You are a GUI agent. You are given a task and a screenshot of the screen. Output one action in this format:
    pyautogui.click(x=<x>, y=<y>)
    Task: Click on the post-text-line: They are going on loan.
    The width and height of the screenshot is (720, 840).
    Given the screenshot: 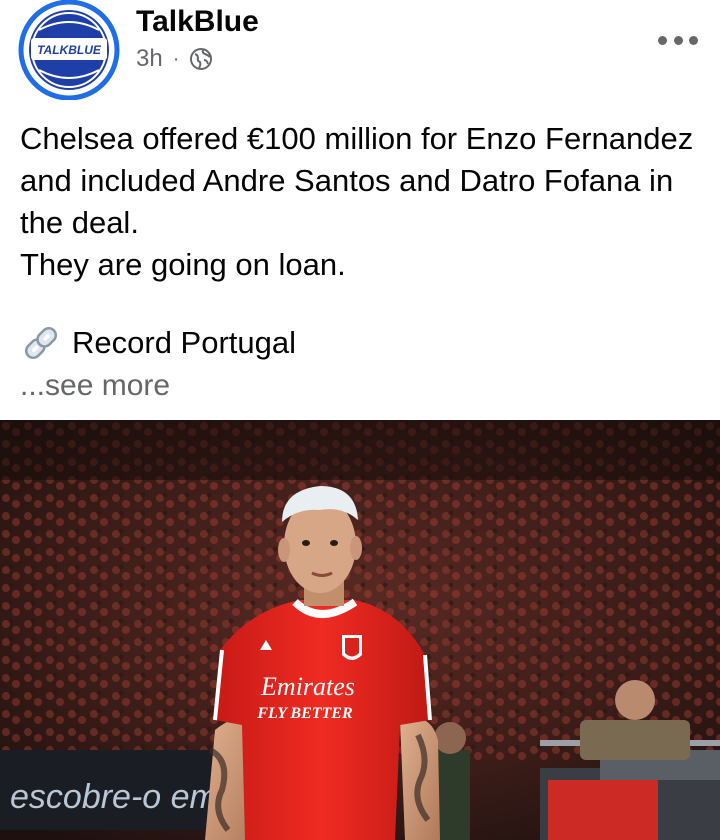 What is the action you would take?
    pyautogui.click(x=183, y=264)
    